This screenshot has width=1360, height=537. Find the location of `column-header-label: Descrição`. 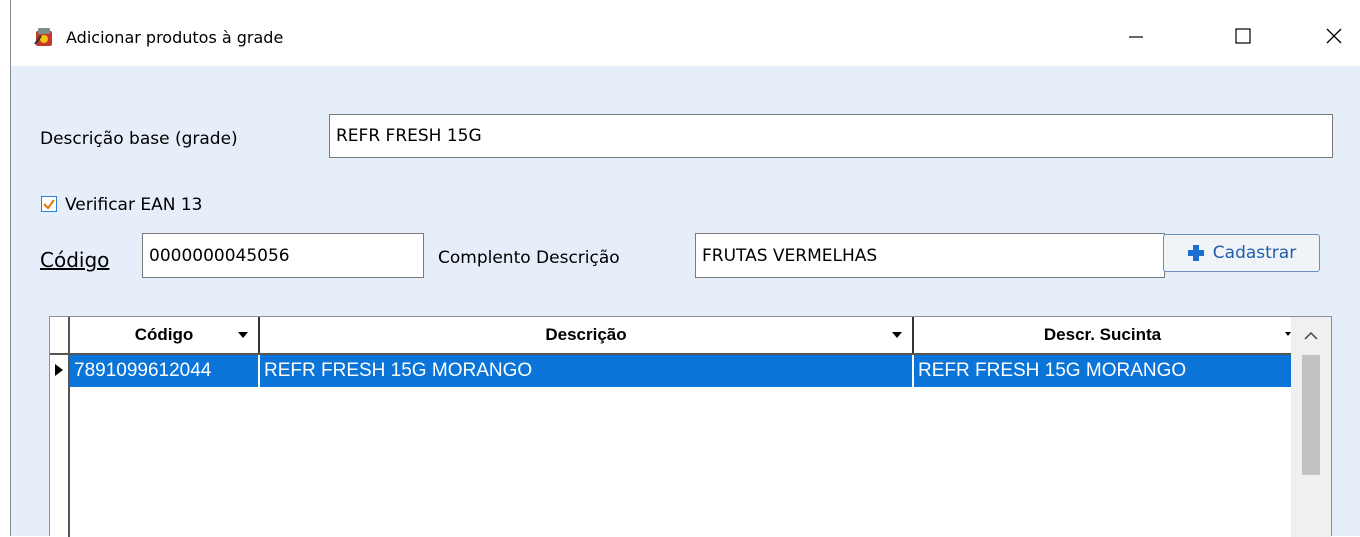

column-header-label: Descrição is located at coordinates (586, 334).